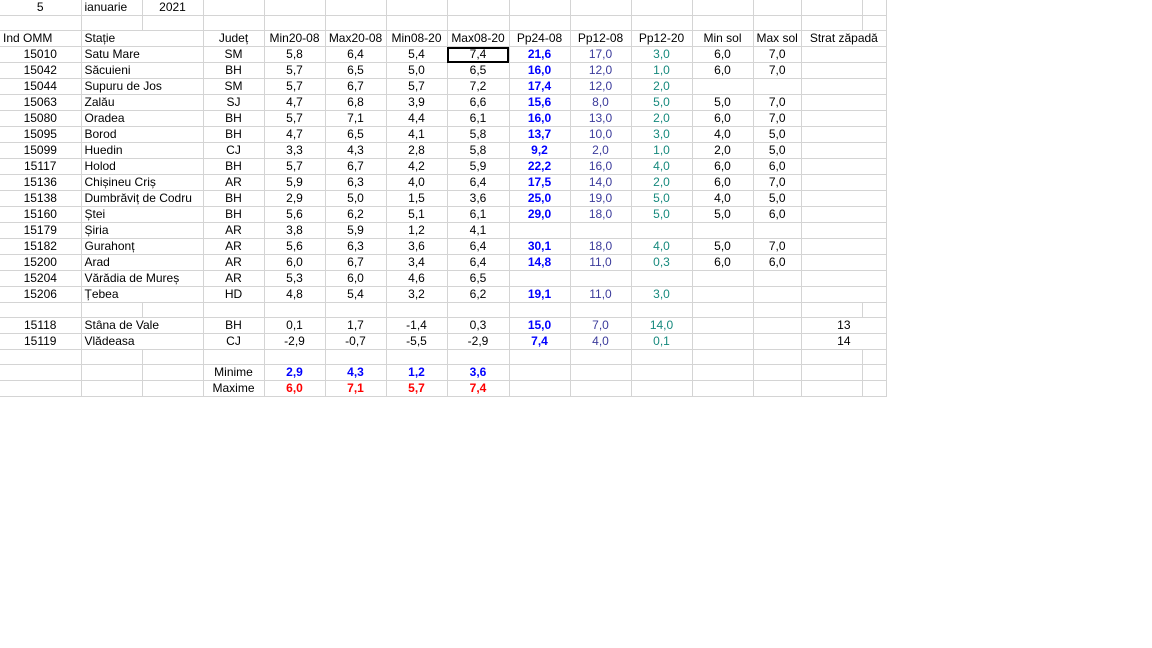 Image resolution: width=1152 pixels, height=648 pixels. I want to click on maxime-value: 6,0, so click(295, 388).